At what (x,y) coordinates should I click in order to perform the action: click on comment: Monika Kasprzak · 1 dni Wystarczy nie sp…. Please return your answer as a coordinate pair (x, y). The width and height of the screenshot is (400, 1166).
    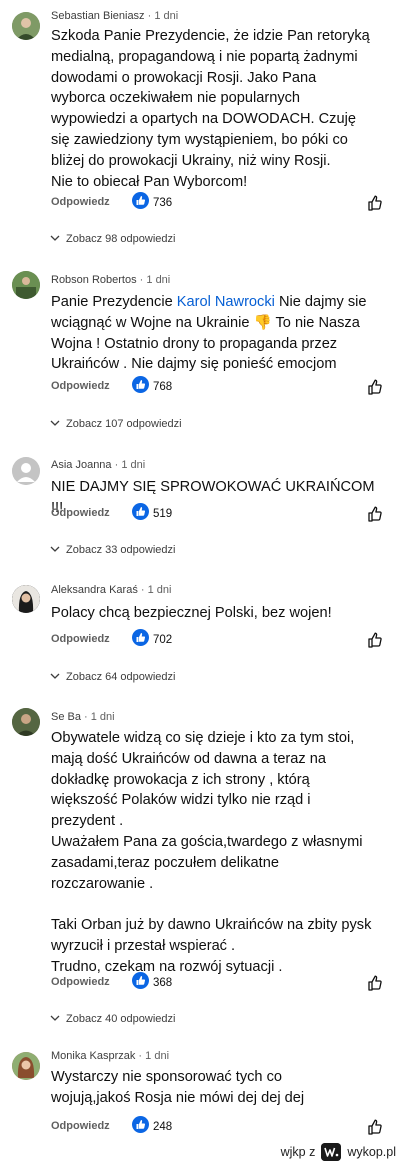
    Looking at the image, I should click on (200, 1094).